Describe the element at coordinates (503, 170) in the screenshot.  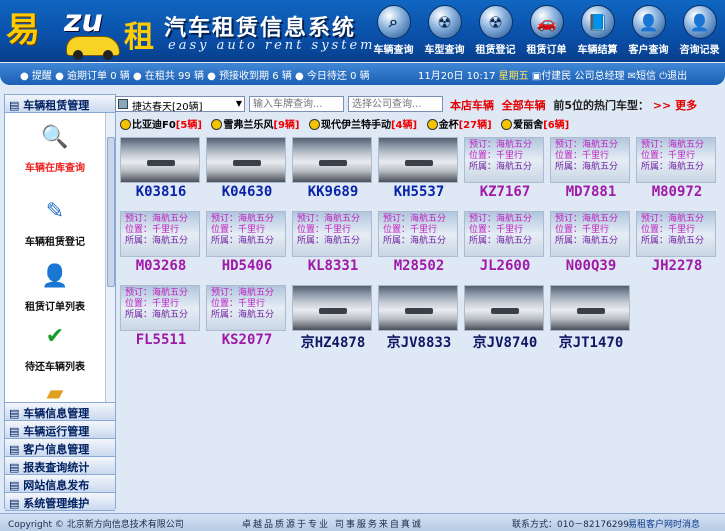
I see `vehicle-card: 预订：海航五分 位置：千里行 所属：海航五分 KZ7167` at that location.